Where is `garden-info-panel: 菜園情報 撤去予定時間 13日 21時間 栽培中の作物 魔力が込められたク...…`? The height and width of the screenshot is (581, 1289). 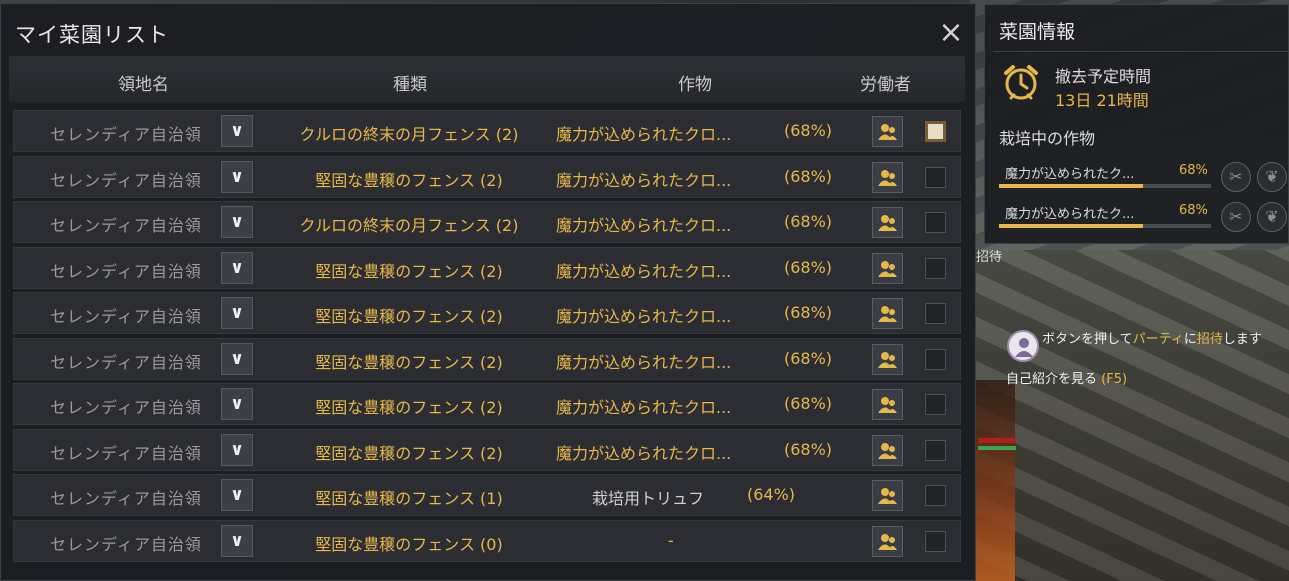 garden-info-panel: 菜園情報 撤去予定時間 13日 21時間 栽培中の作物 魔力が込められたク...… is located at coordinates (1136, 124).